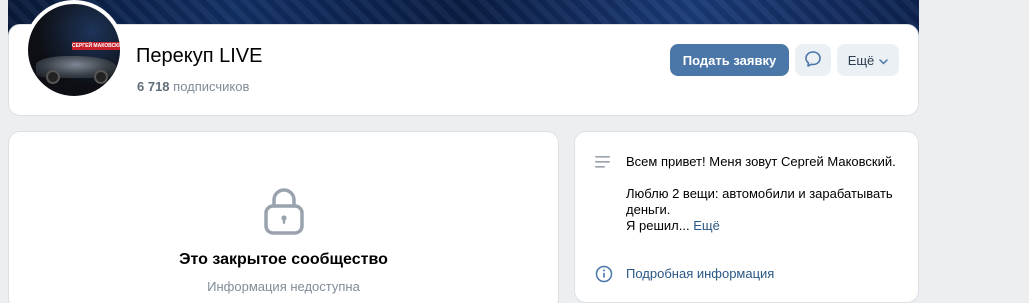  I want to click on subscribers-label: подписчиков, so click(211, 86).